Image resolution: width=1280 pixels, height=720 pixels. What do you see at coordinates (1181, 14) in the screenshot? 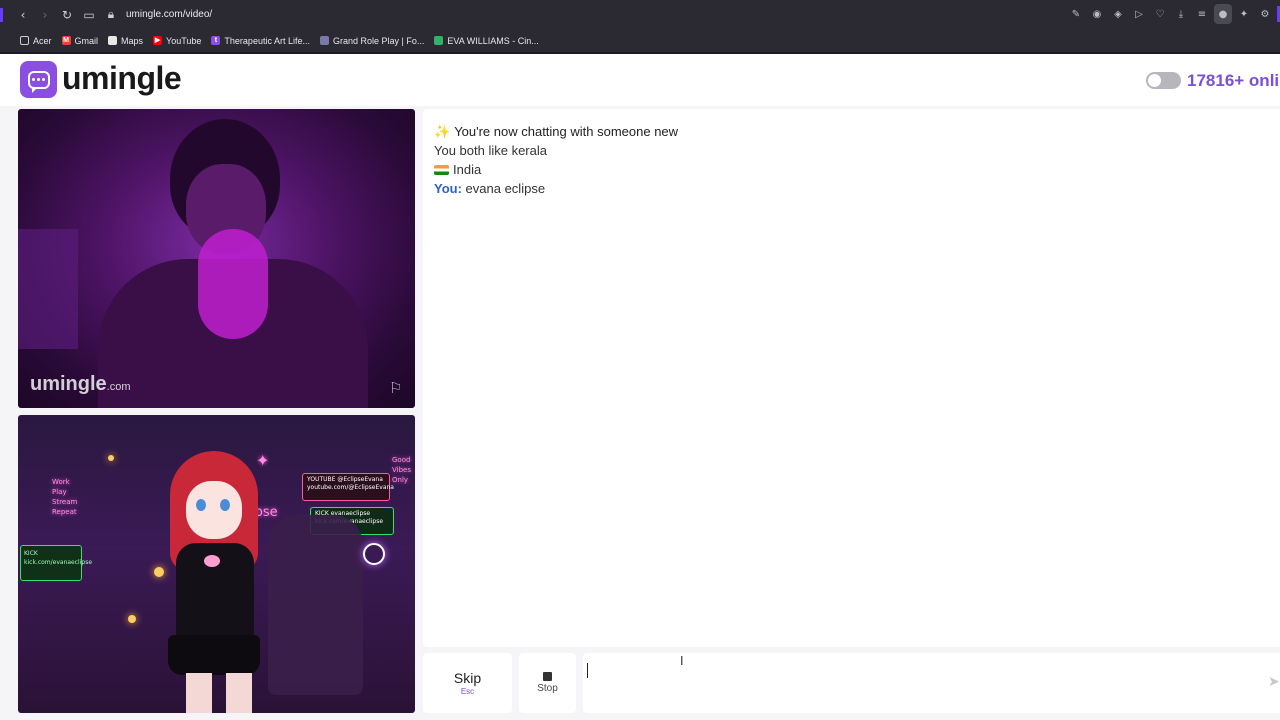
I see `download-icon: ⤓` at bounding box center [1181, 14].